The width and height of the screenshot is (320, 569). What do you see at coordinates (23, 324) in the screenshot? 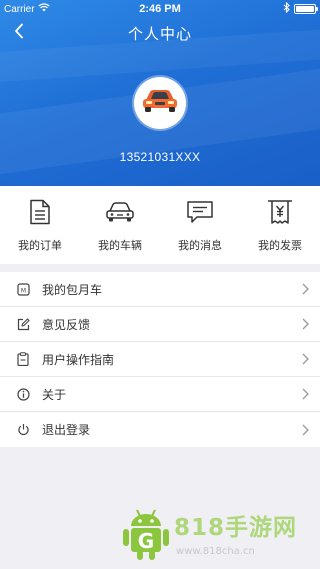
I see `edit-icon` at bounding box center [23, 324].